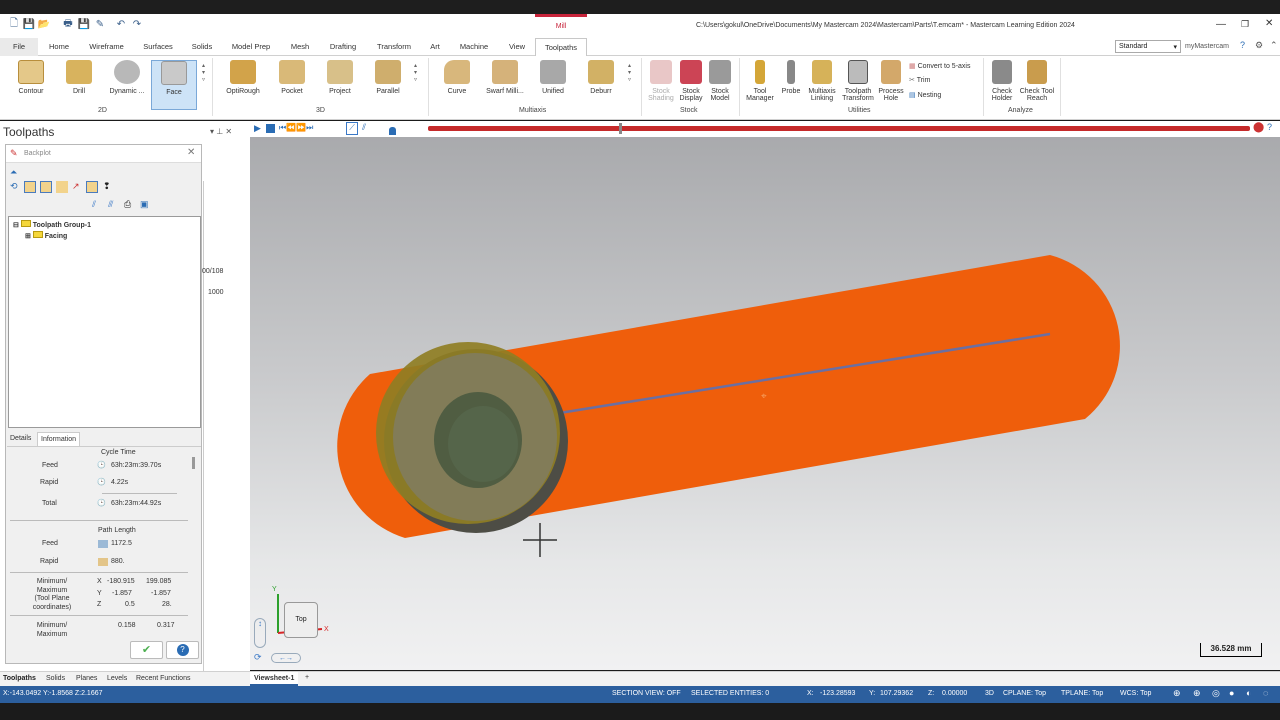 This screenshot has height=720, width=1280. I want to click on close-icon: ✕, so click(1269, 23).